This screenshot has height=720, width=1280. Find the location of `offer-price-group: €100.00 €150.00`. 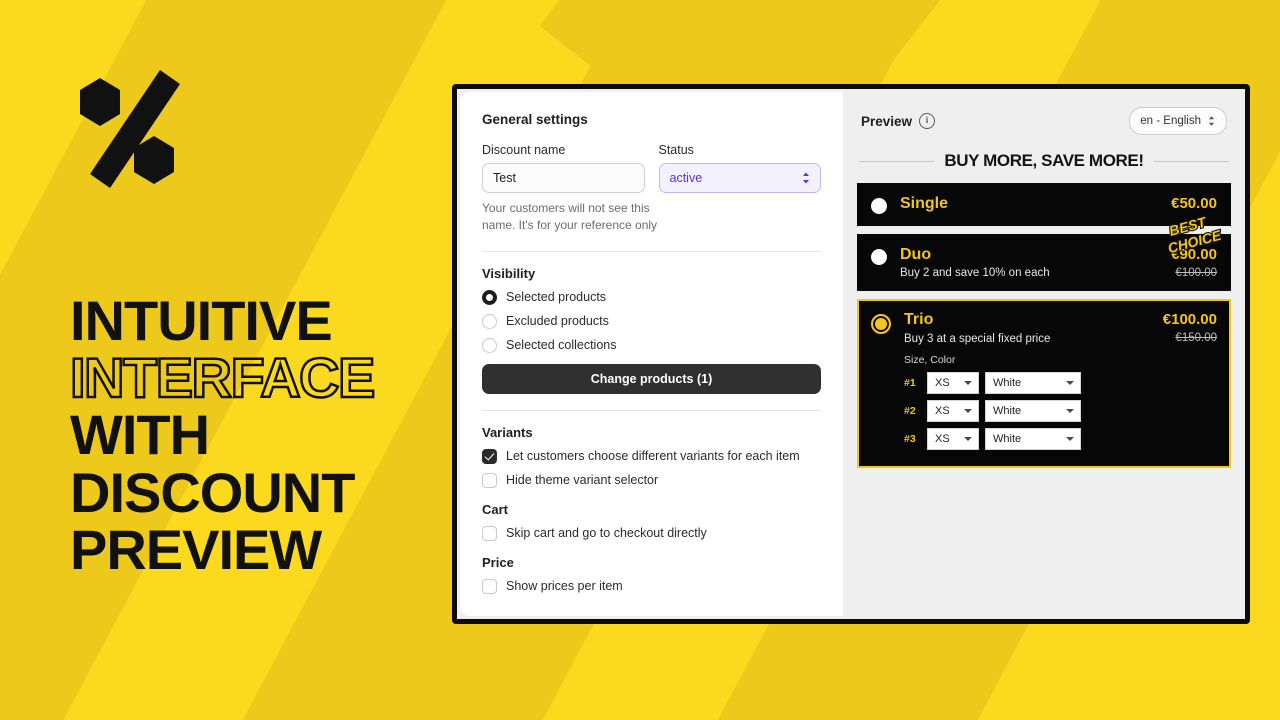

offer-price-group: €100.00 €150.00 is located at coordinates (1186, 327).